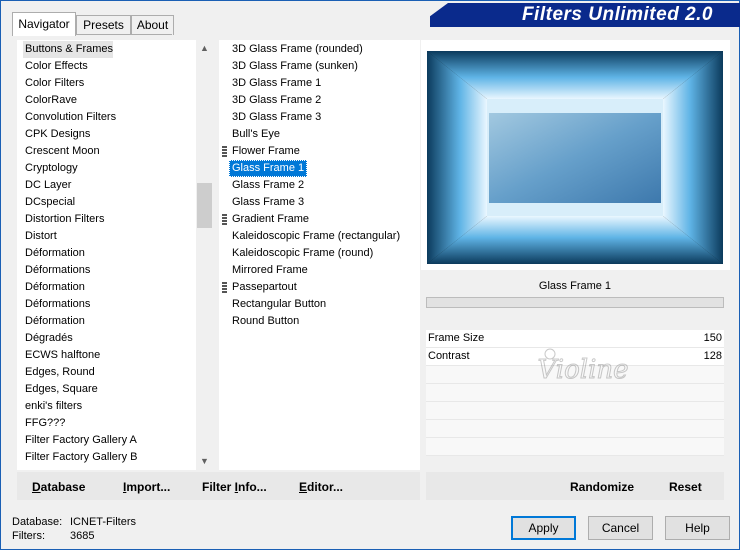  I want to click on database-button-label: atabase, so click(63, 487).